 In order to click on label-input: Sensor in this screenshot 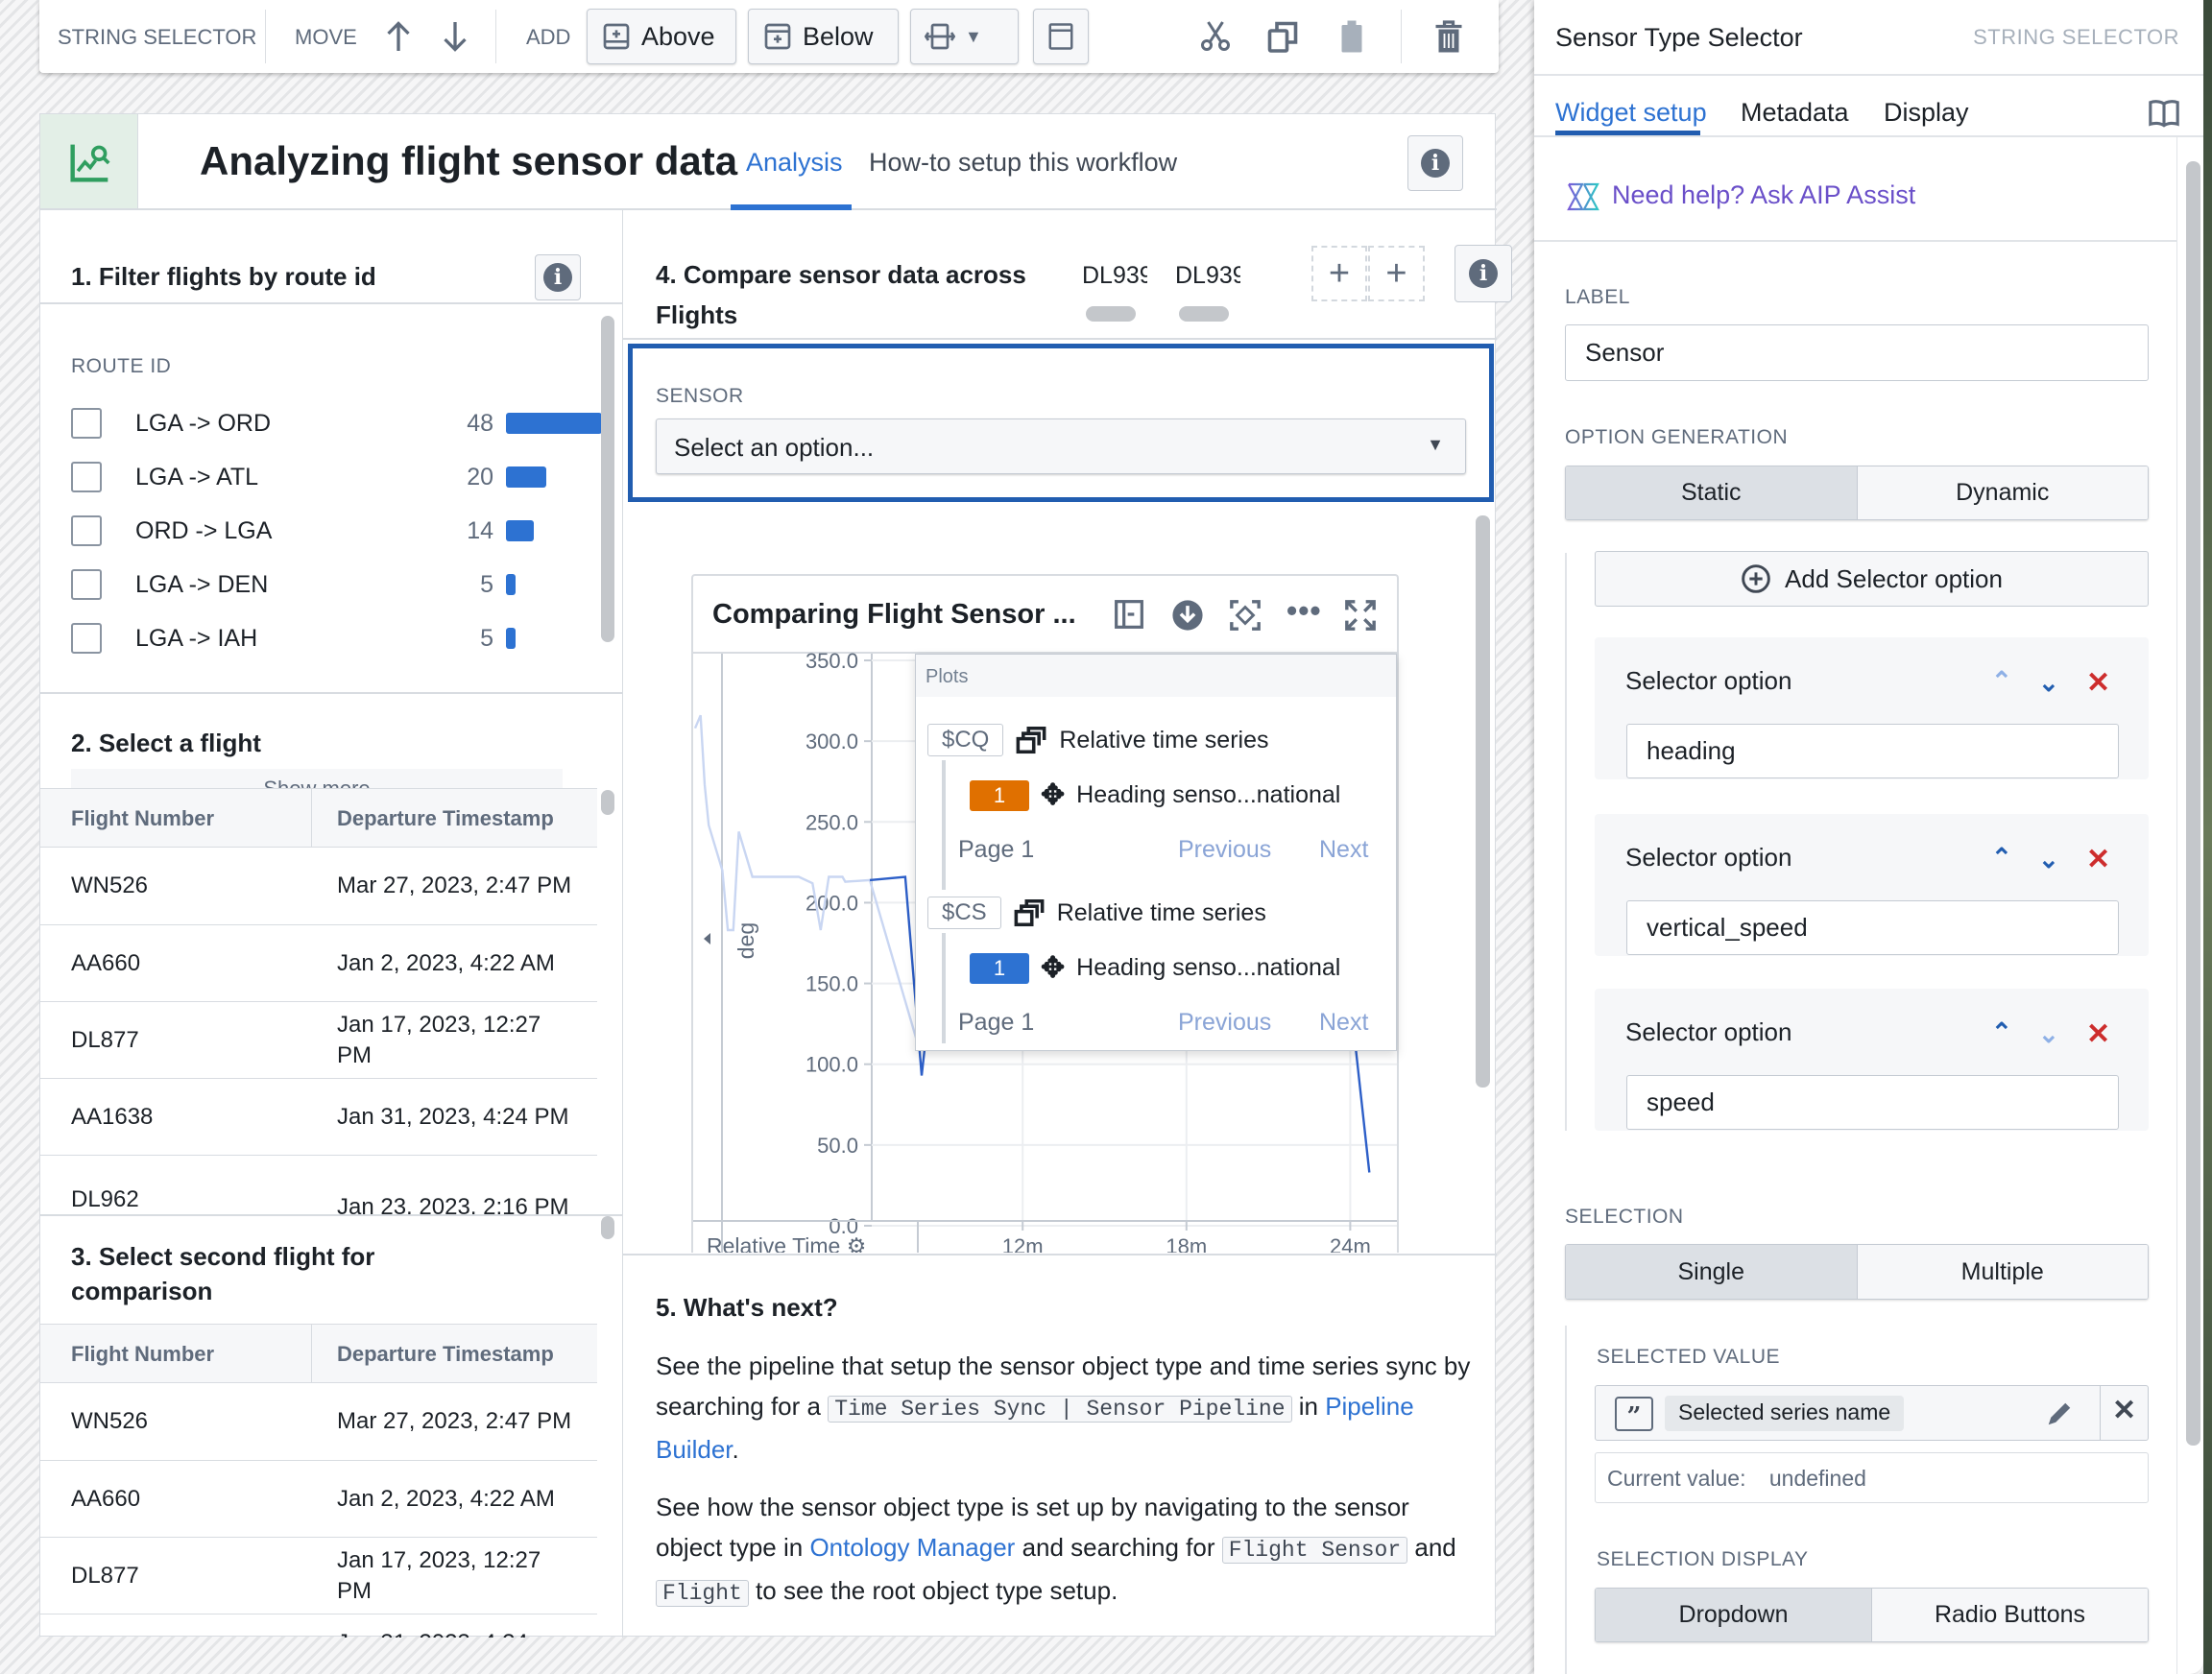, I will do `click(1857, 352)`.